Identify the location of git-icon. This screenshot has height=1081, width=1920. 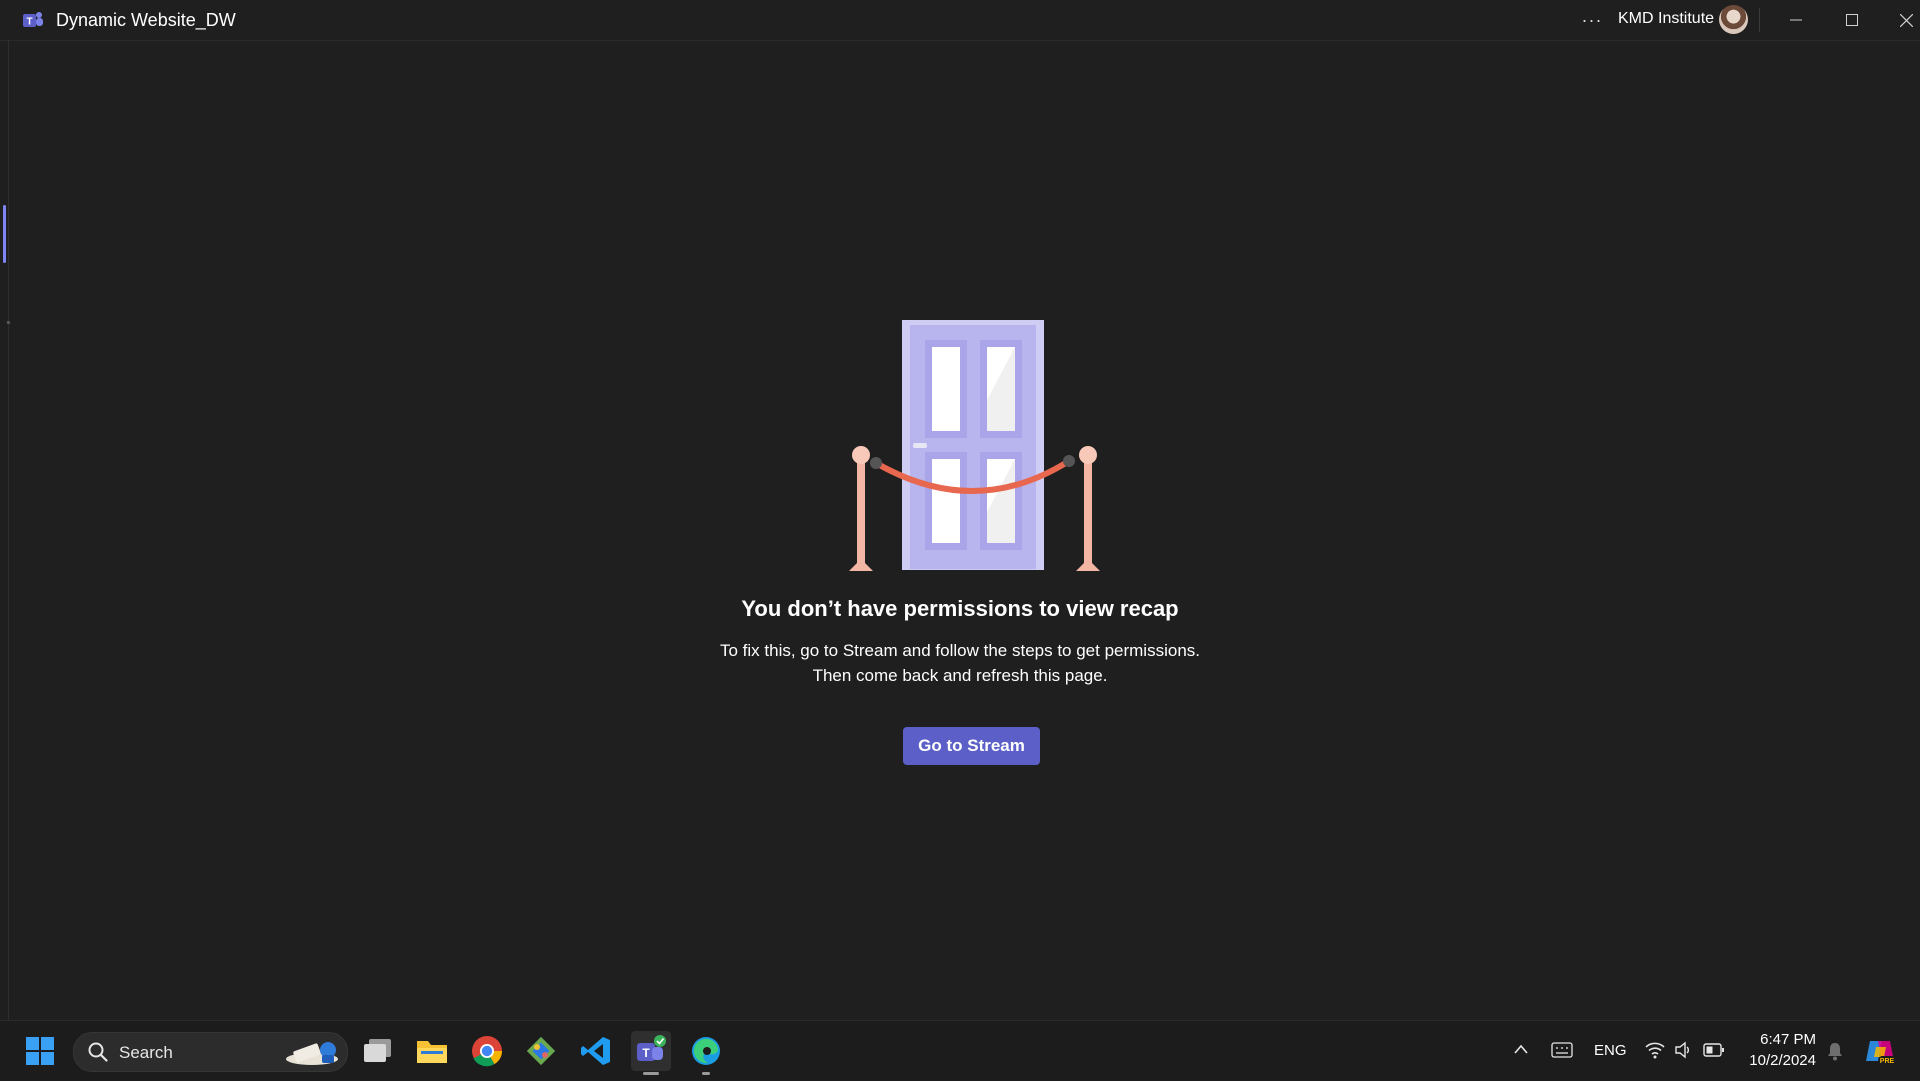
(541, 1051).